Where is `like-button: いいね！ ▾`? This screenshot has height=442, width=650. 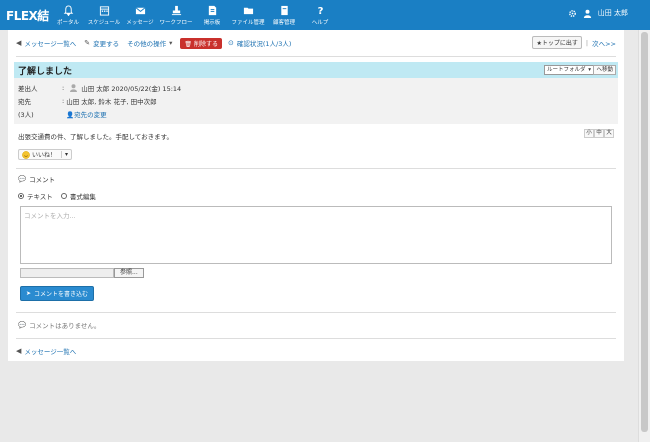
like-button: いいね！ ▾ is located at coordinates (45, 154).